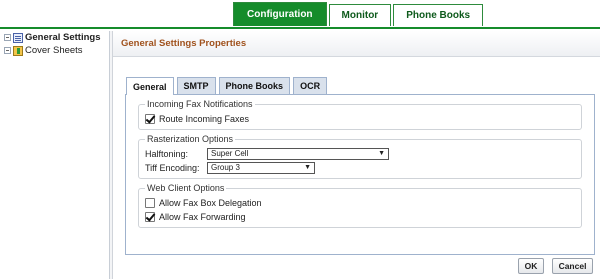  What do you see at coordinates (7, 37) in the screenshot?
I see `collapse-icon` at bounding box center [7, 37].